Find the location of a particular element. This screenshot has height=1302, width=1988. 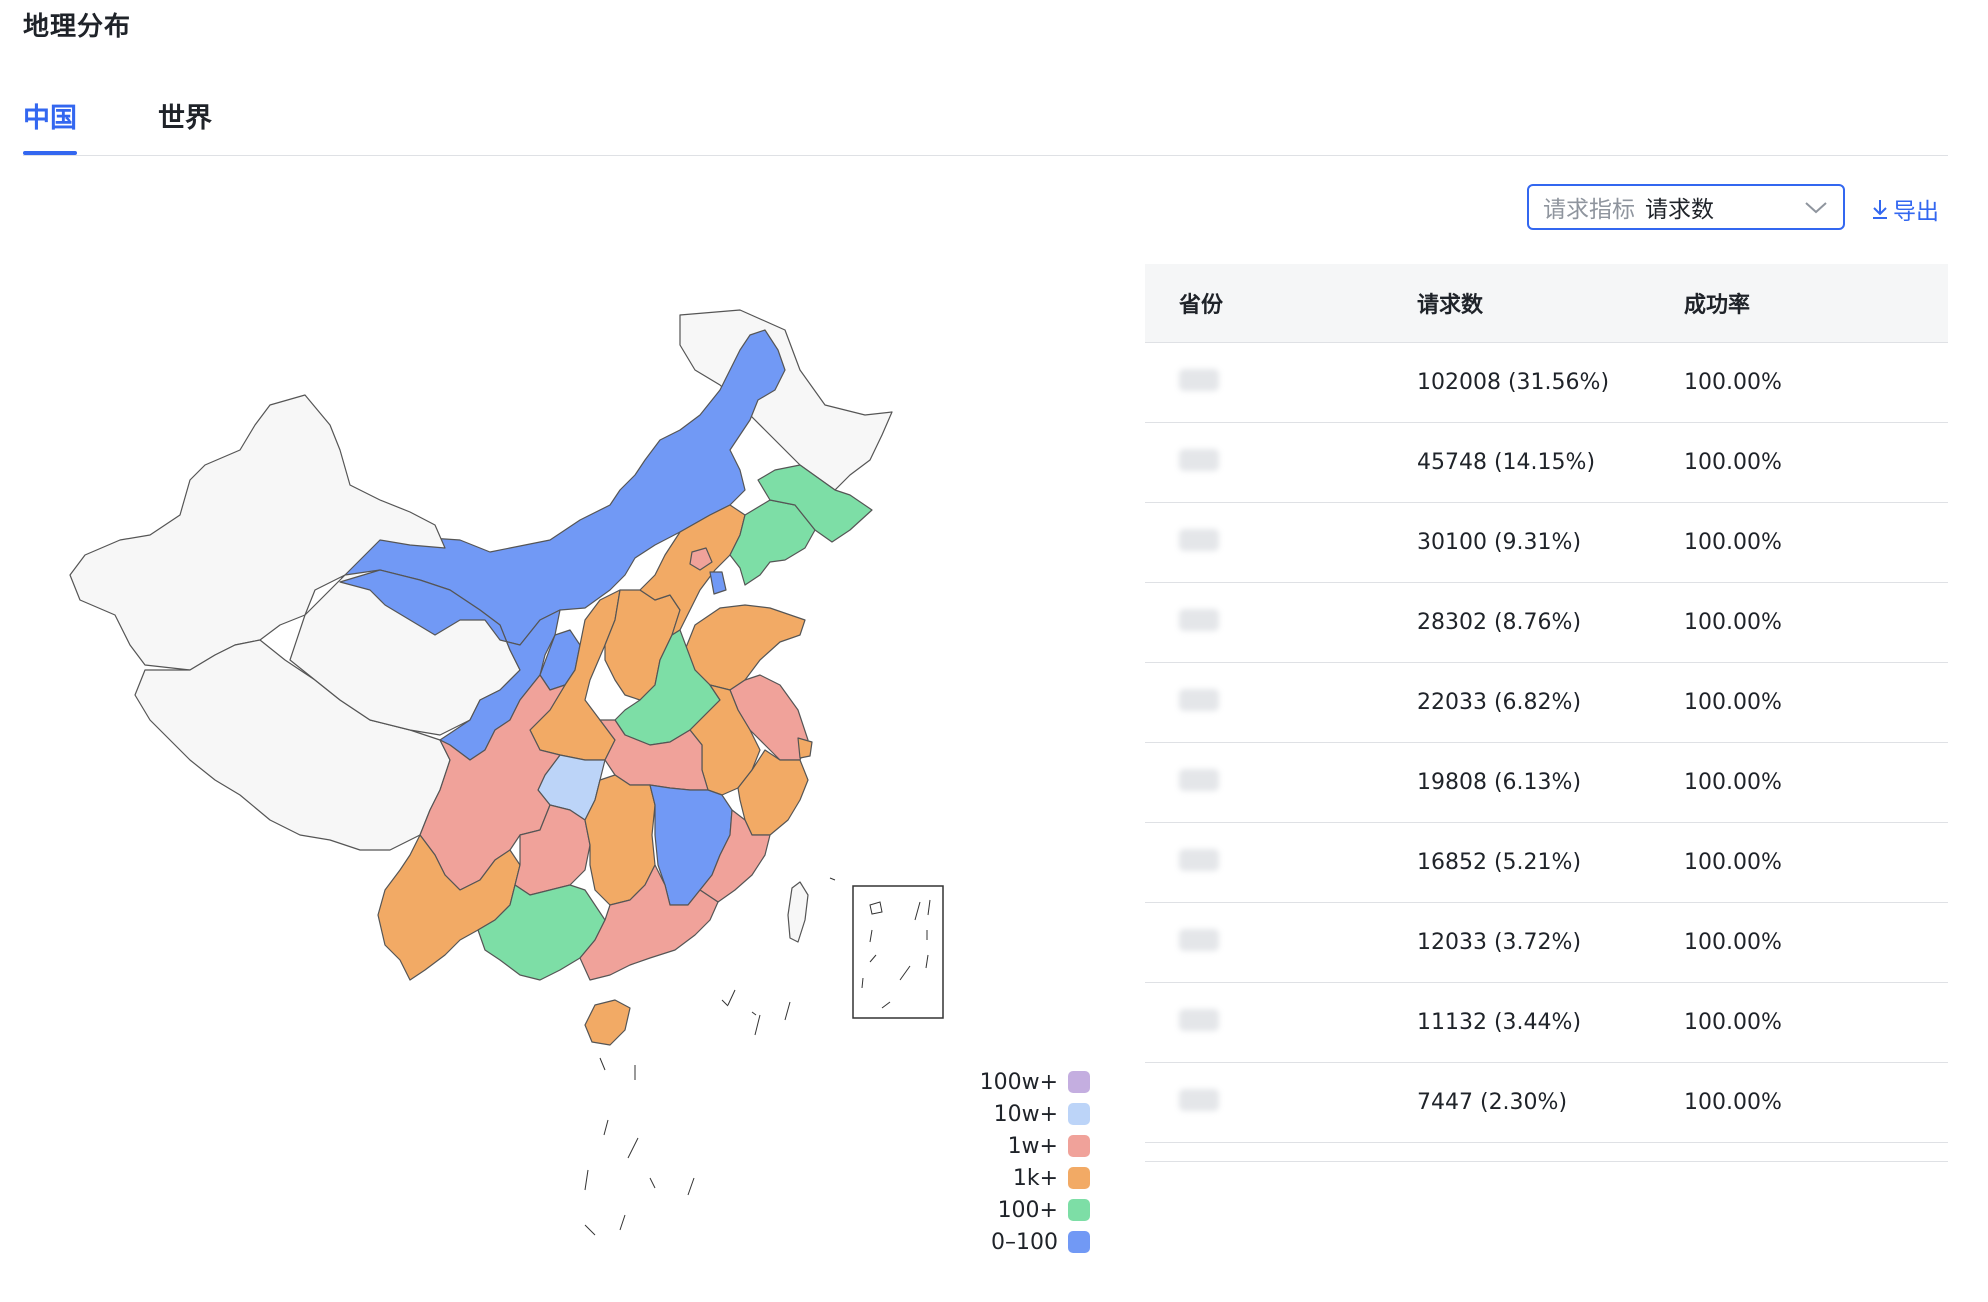

metric-select-label: 请求指标 is located at coordinates (1589, 210).